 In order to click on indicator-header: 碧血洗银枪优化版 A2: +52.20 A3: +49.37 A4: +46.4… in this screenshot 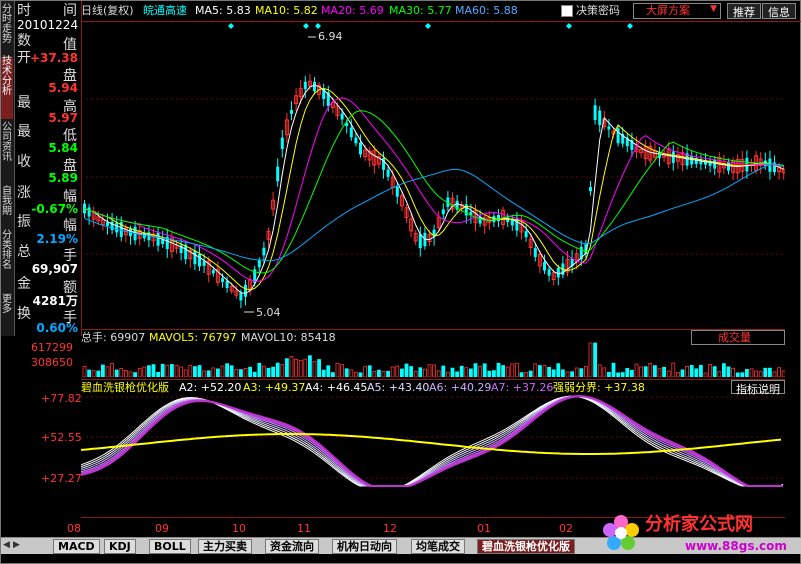, I will do `click(433, 387)`.